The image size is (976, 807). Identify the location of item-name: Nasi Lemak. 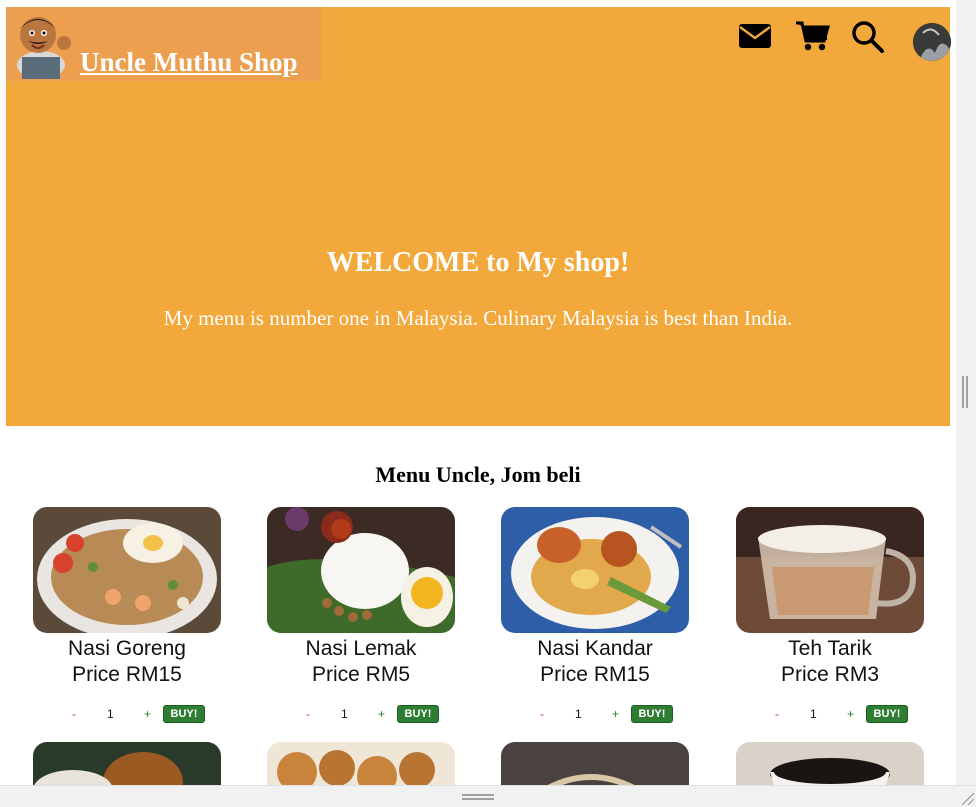
(361, 648).